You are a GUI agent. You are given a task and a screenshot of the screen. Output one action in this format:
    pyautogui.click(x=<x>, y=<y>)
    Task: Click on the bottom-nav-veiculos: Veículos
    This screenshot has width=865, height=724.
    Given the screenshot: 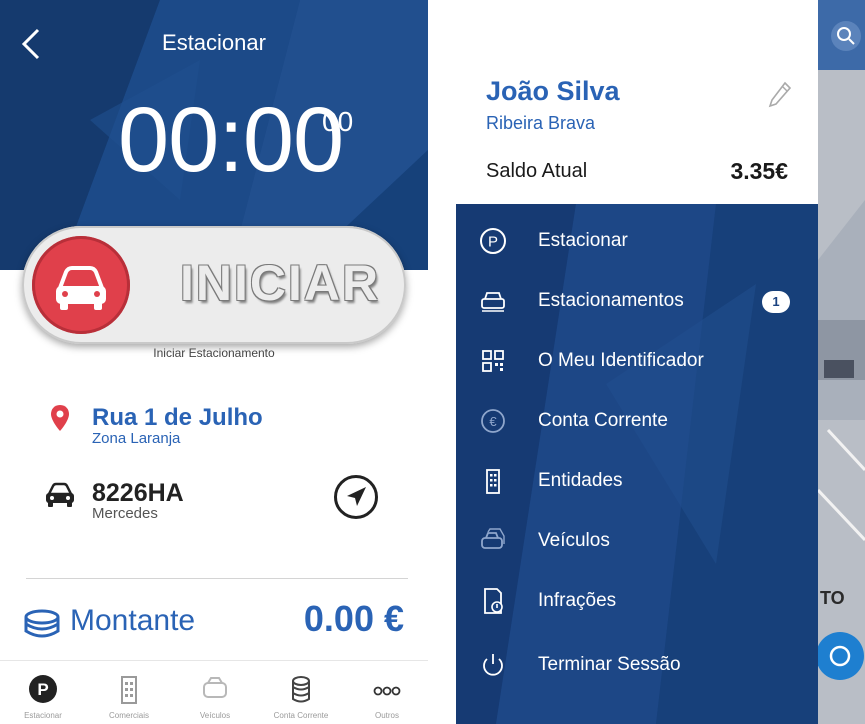 What is the action you would take?
    pyautogui.click(x=215, y=692)
    